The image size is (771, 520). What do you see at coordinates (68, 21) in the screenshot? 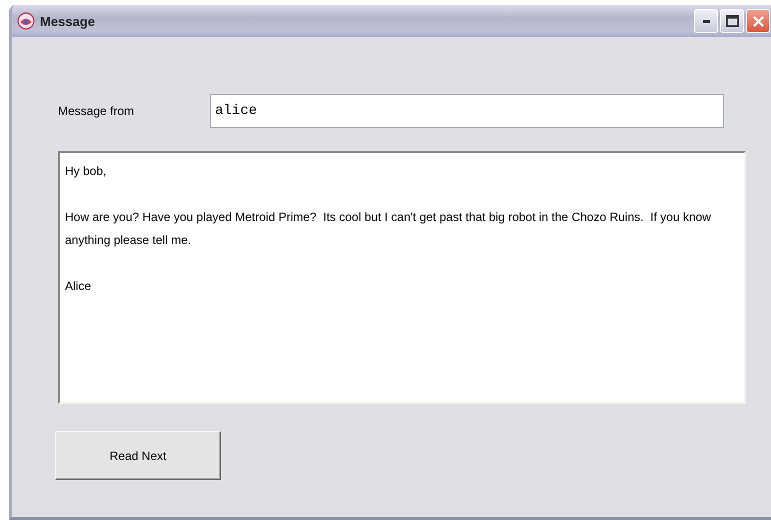
I see `window-title: Message` at bounding box center [68, 21].